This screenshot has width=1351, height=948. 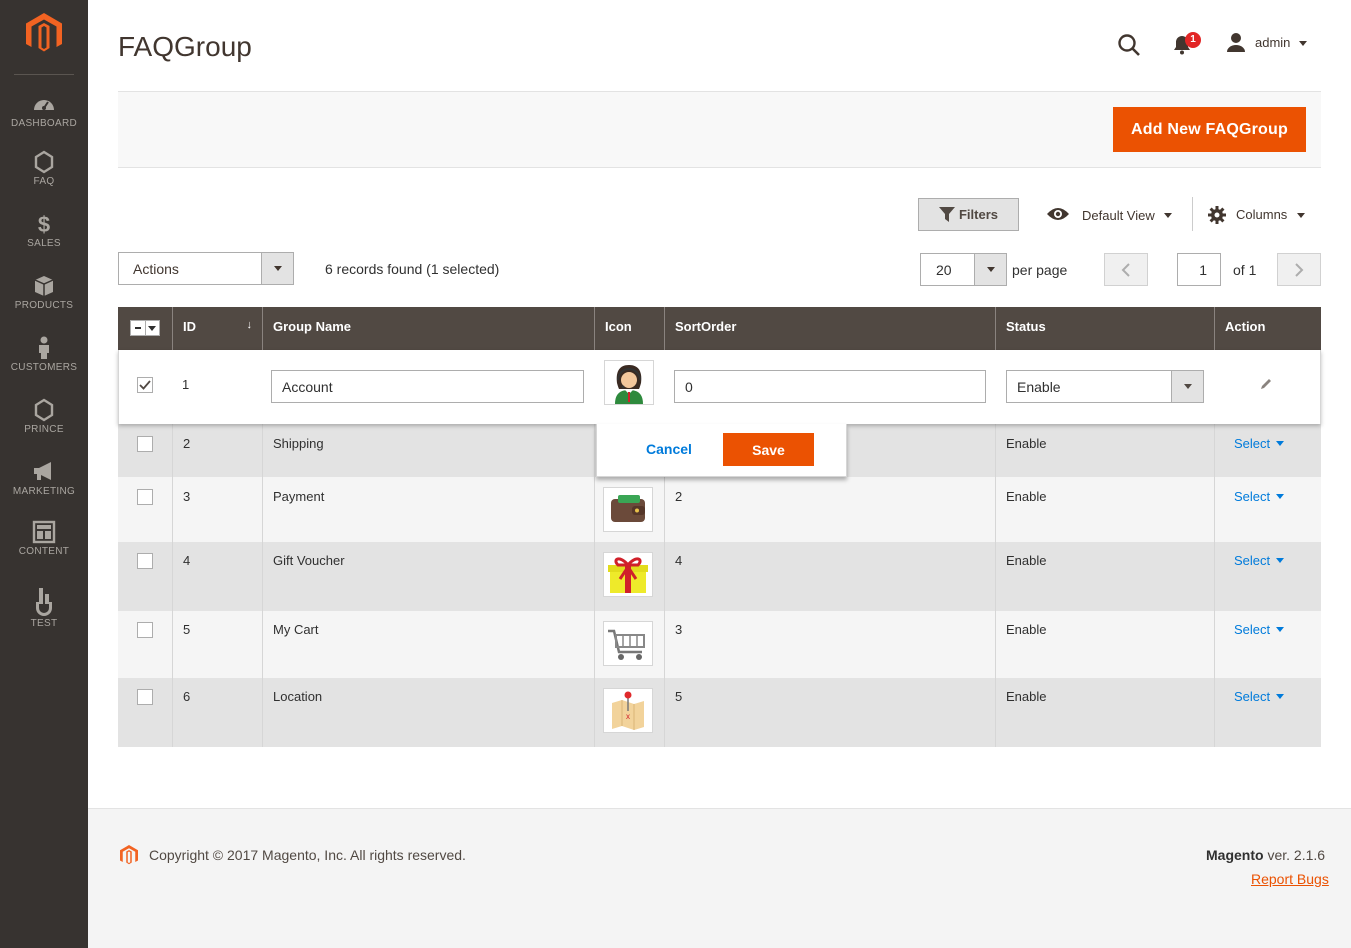 What do you see at coordinates (44, 538) in the screenshot?
I see `nav-content: CONTENT` at bounding box center [44, 538].